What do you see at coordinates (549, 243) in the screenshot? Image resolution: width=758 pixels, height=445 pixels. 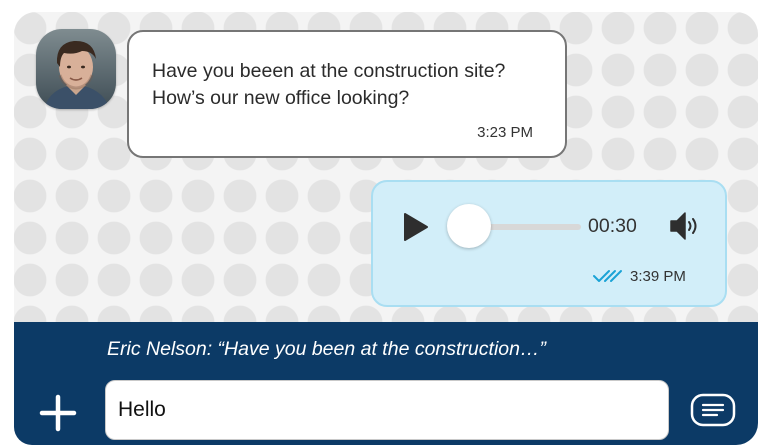 I see `voice-message-bubble: 00:30 3:39 PM` at bounding box center [549, 243].